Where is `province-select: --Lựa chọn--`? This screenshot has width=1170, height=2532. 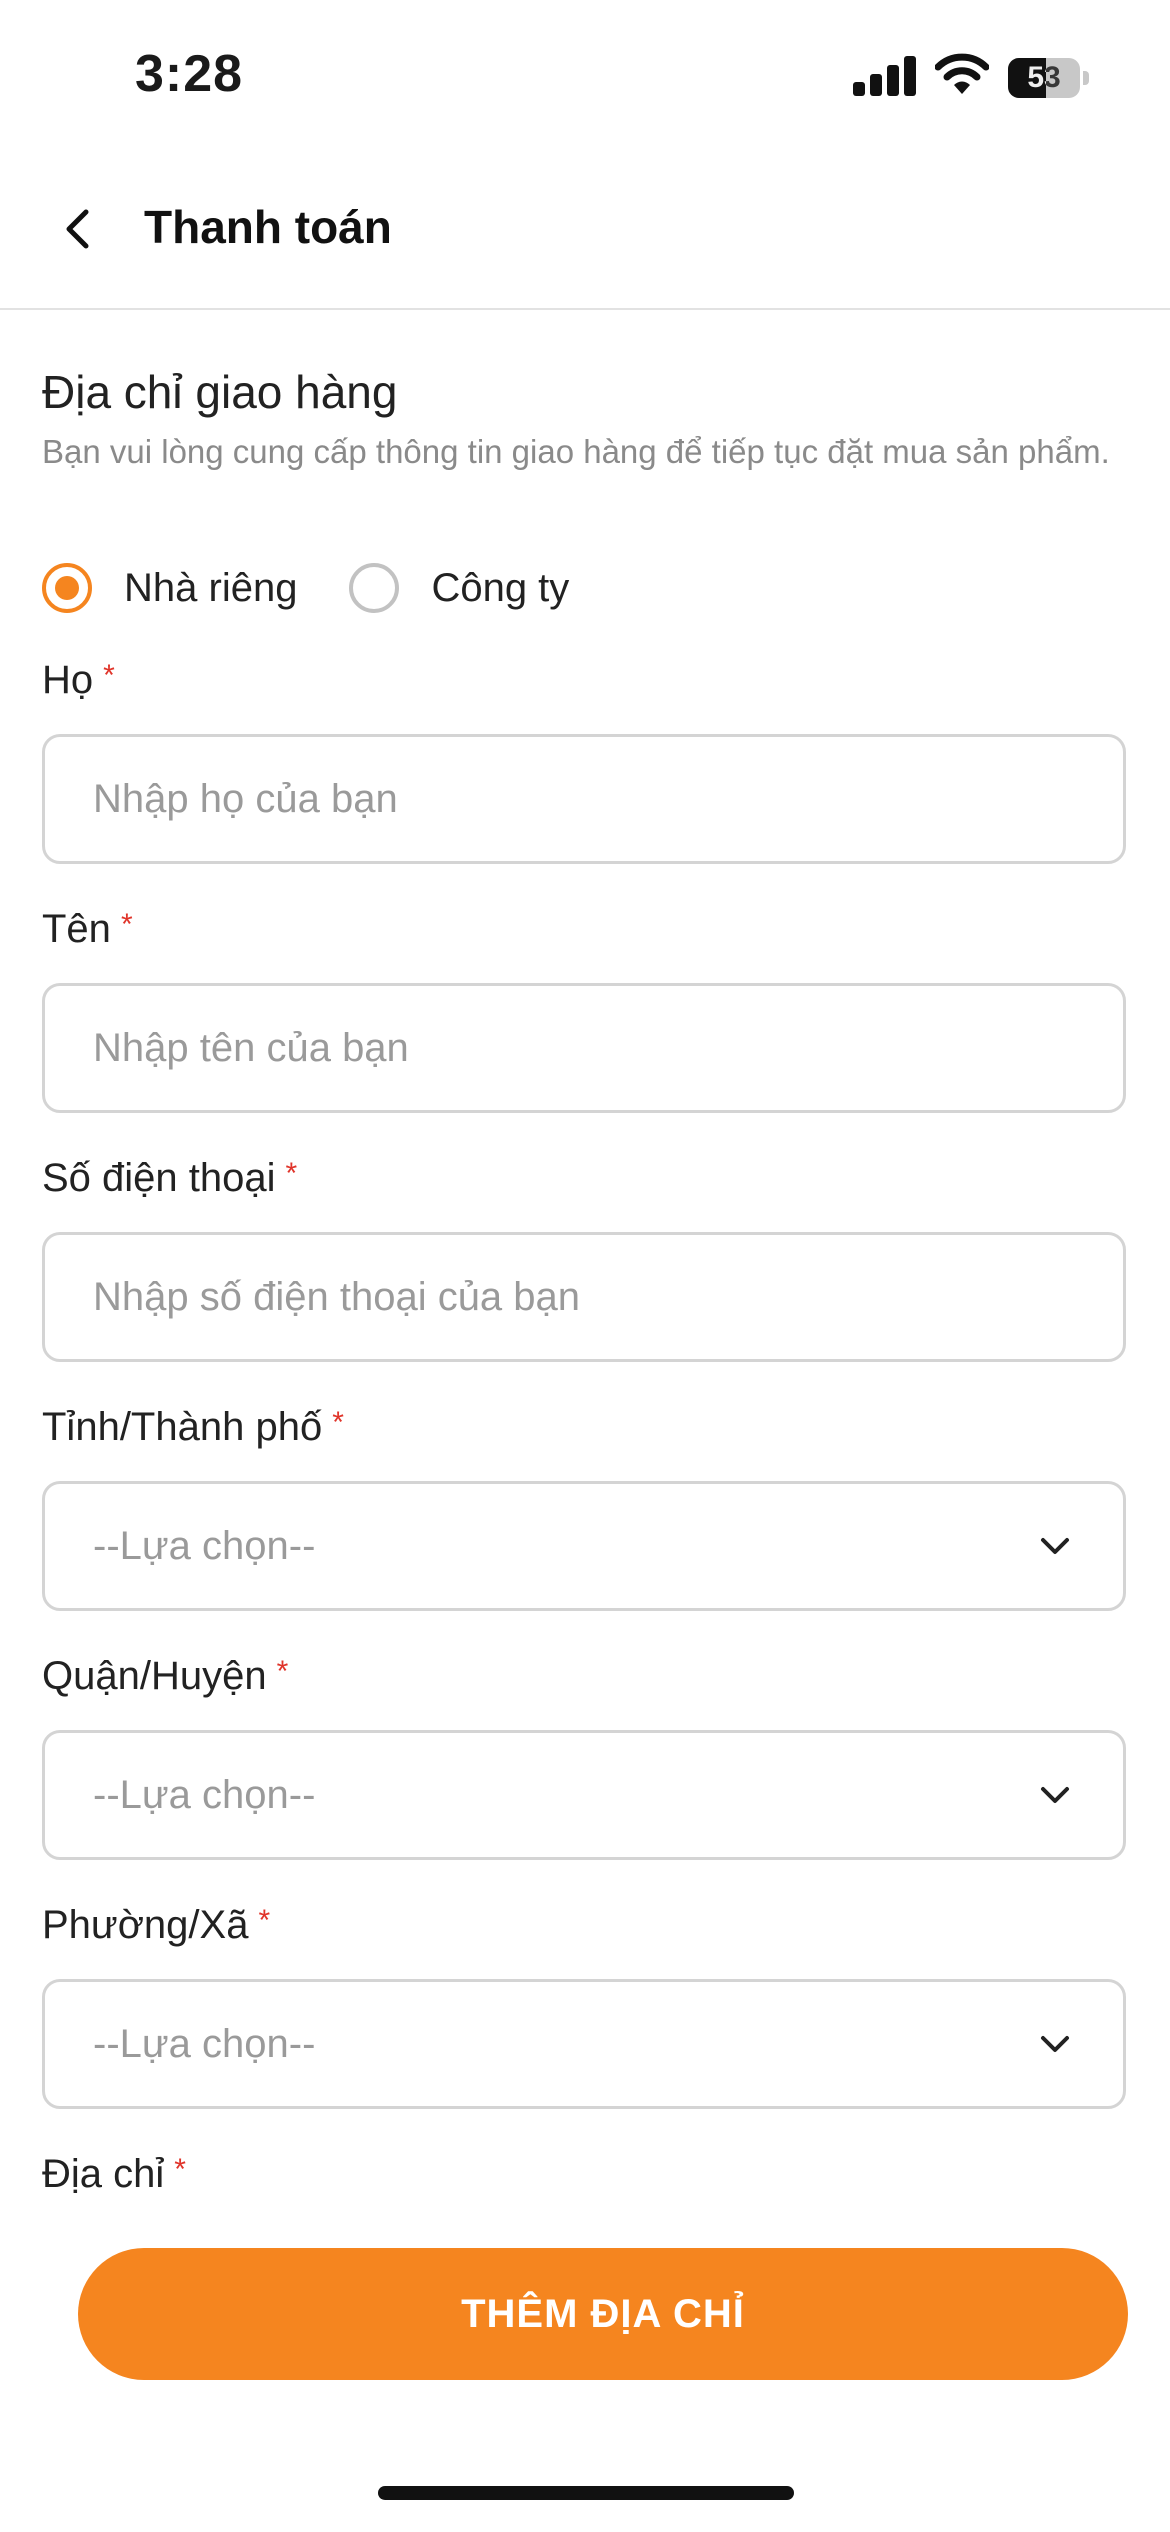 province-select: --Lựa chọn-- is located at coordinates (584, 1546).